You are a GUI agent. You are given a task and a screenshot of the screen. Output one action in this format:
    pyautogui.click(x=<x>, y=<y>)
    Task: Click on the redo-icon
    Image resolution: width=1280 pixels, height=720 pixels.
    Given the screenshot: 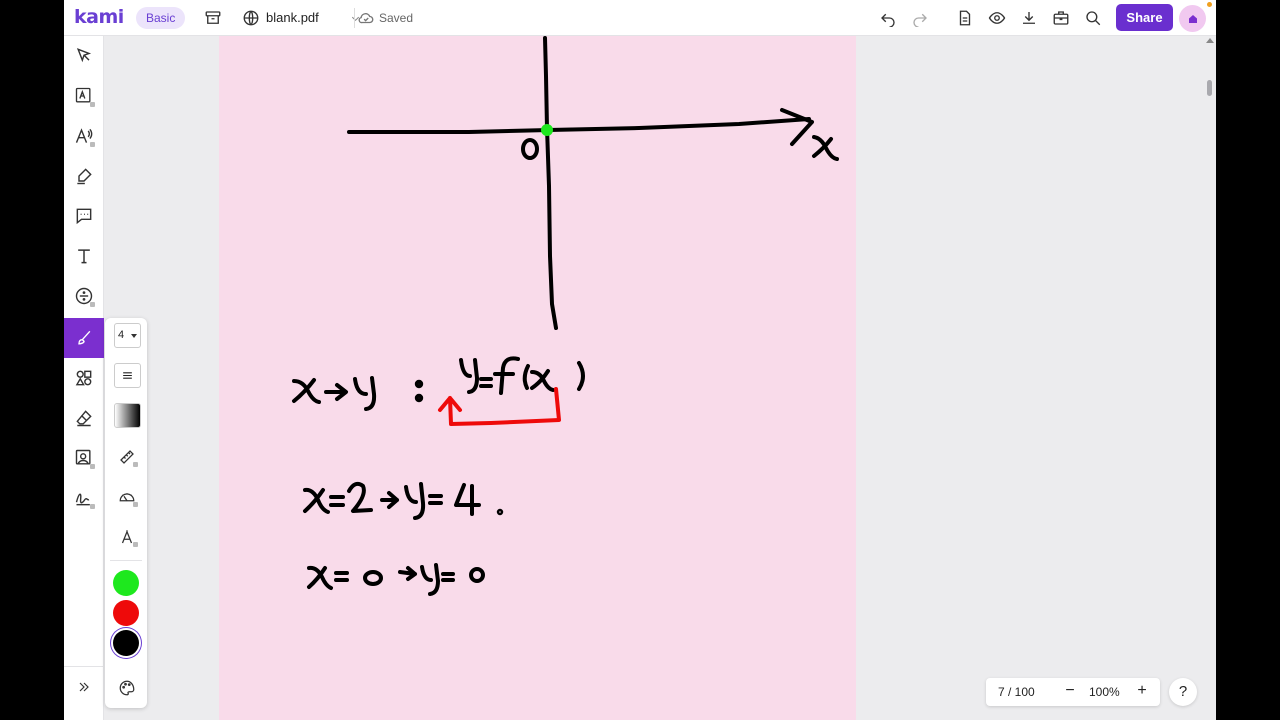 What is the action you would take?
    pyautogui.click(x=920, y=18)
    